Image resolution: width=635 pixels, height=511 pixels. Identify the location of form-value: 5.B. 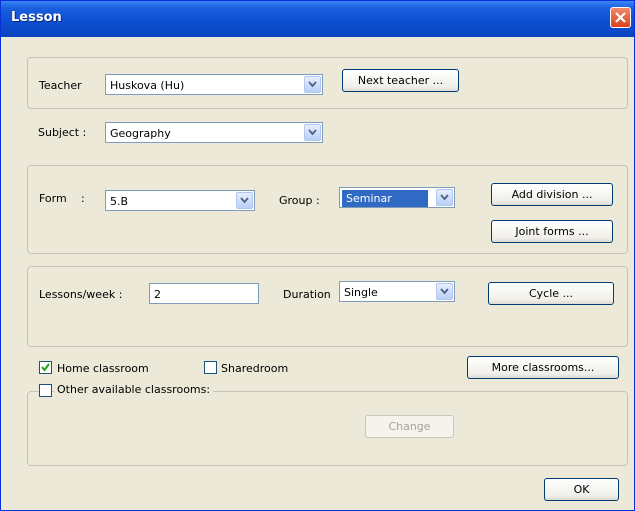
(119, 201).